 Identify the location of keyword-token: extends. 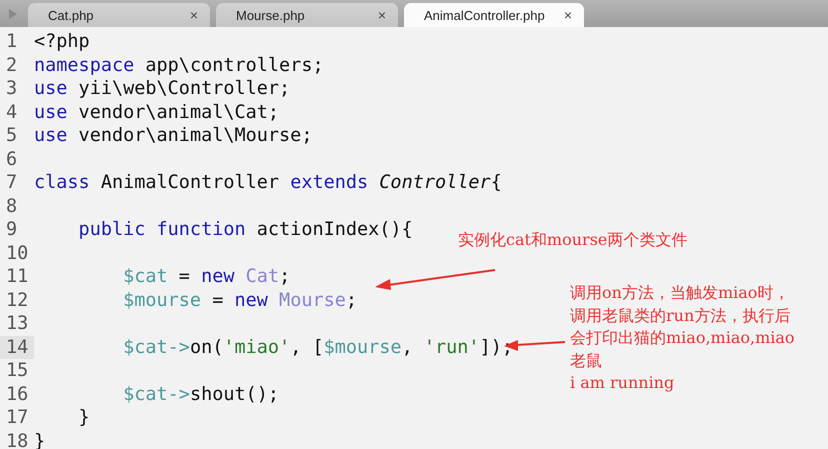
(329, 182).